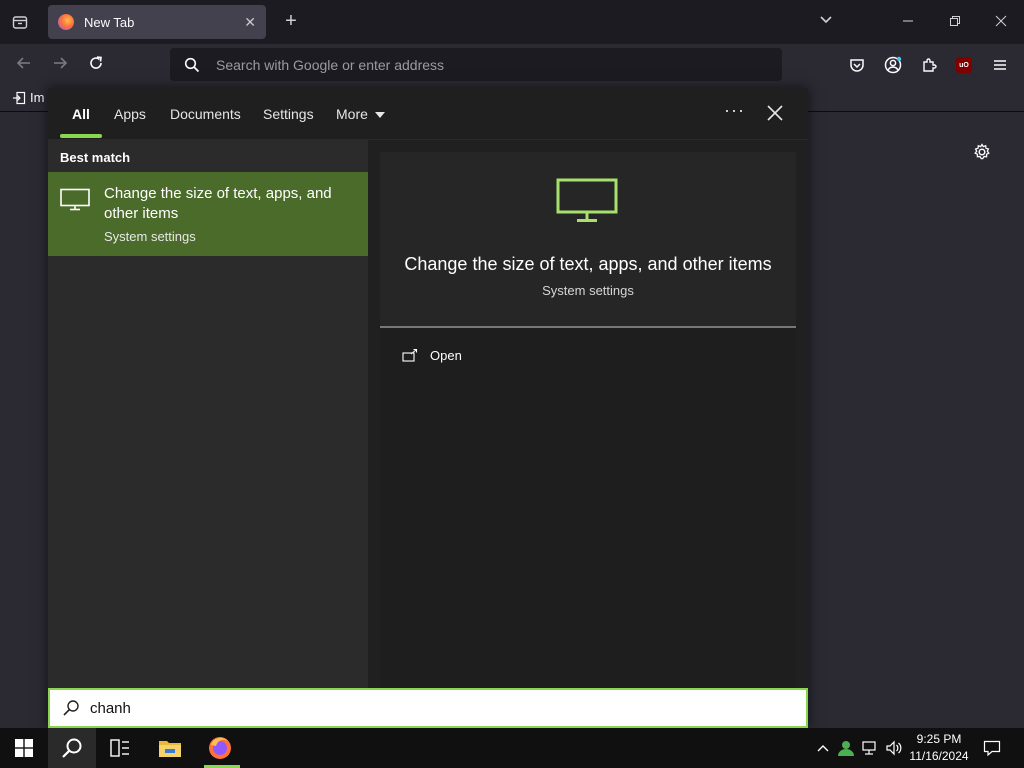 The image size is (1024, 768). I want to click on open-action: Open, so click(432, 355).